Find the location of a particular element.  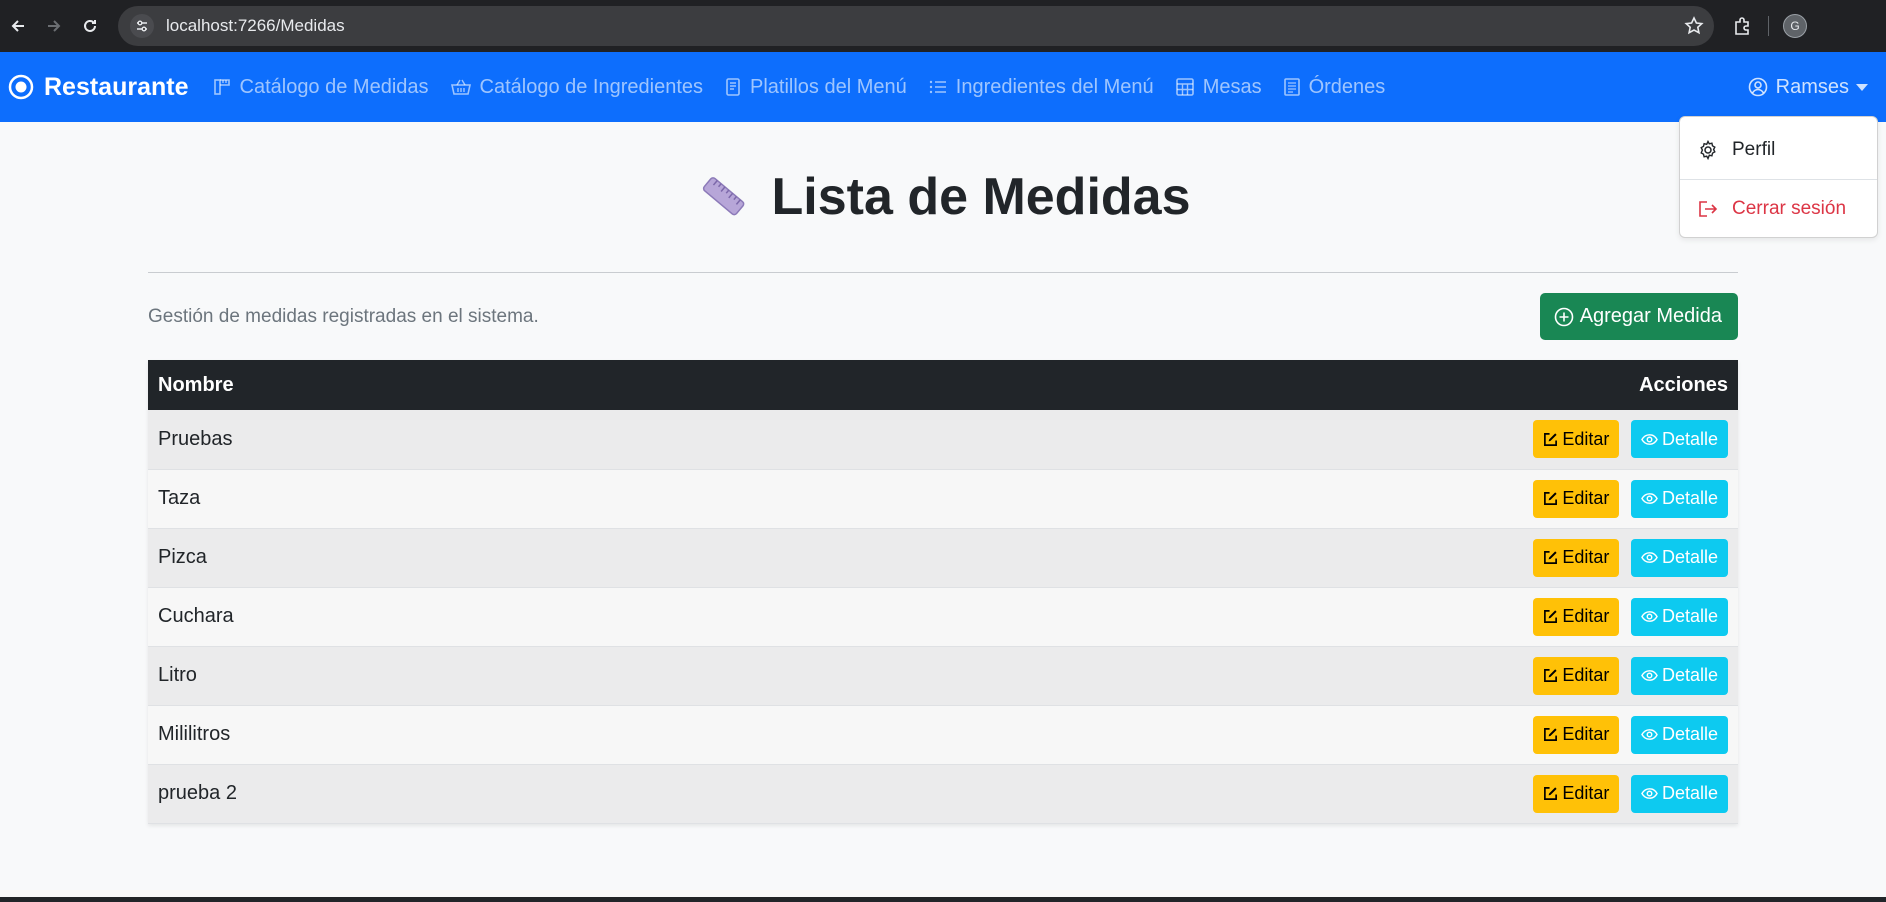

gear-icon is located at coordinates (1708, 150).